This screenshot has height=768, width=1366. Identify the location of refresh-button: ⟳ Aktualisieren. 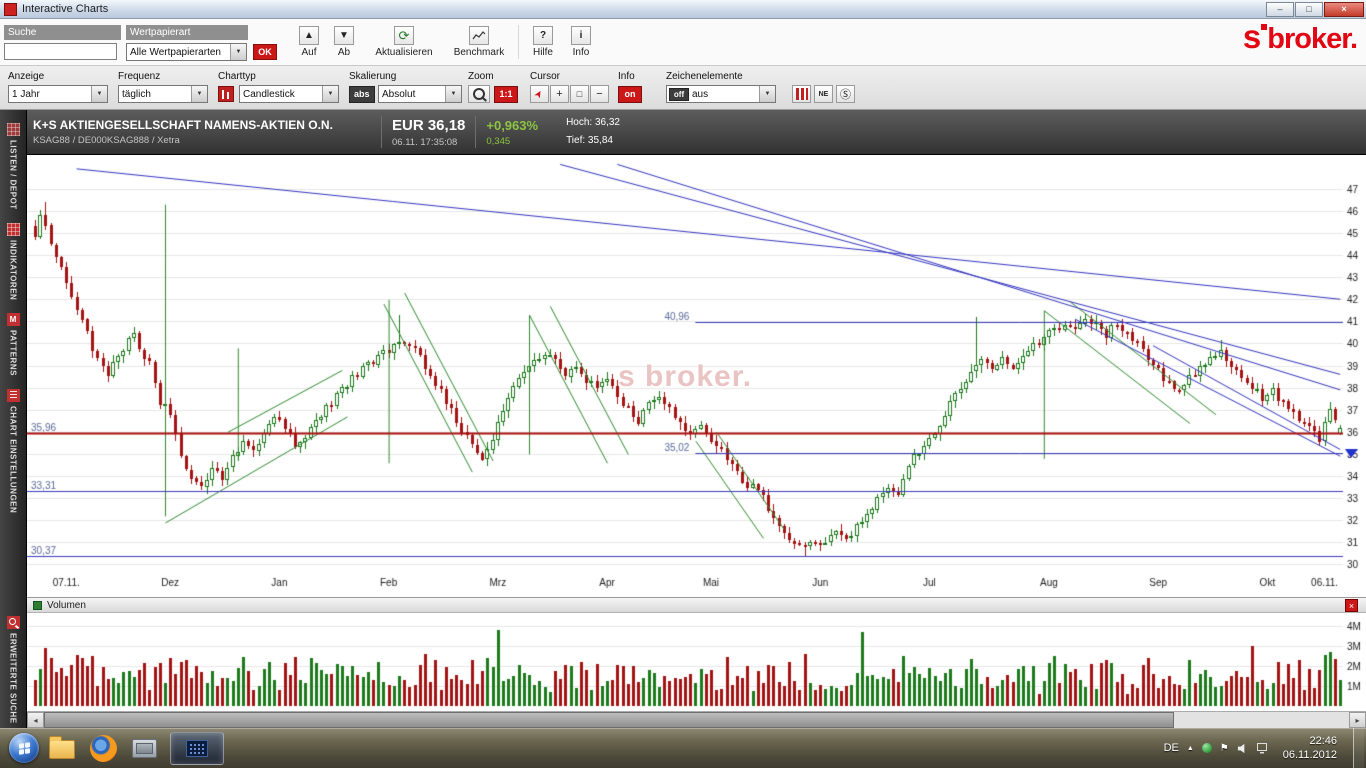
(404, 42).